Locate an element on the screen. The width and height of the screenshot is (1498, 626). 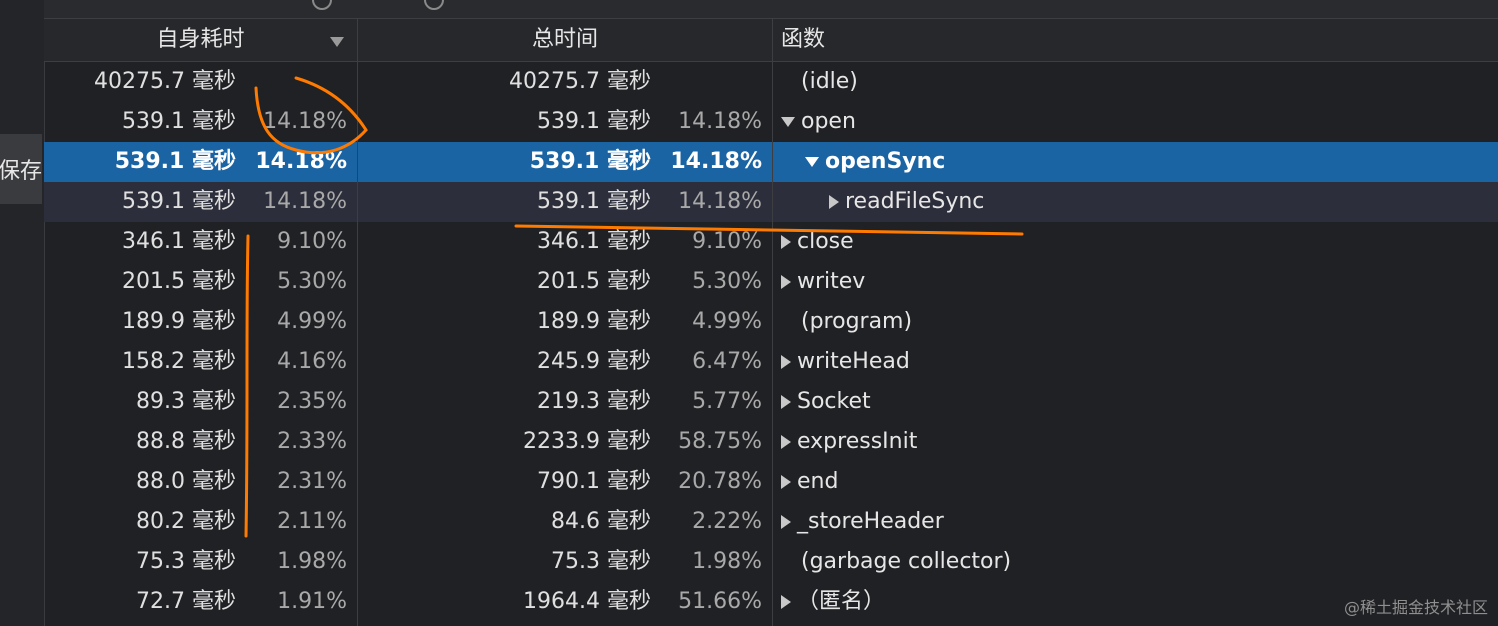
table-header: 自身耗时 总时间 函数 is located at coordinates (771, 40).